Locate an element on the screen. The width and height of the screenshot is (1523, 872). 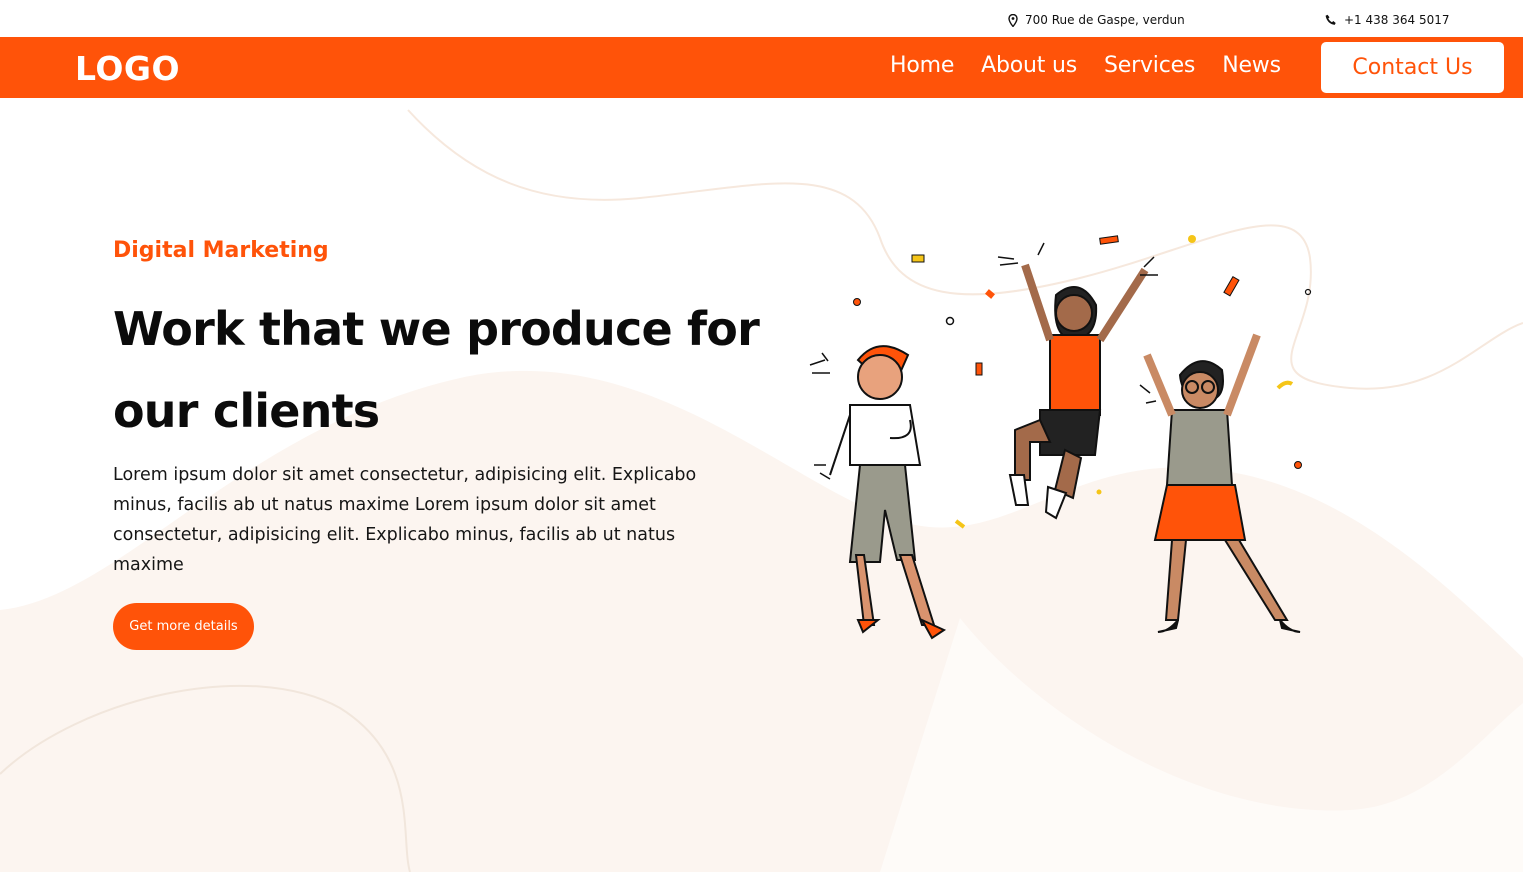
address-info: 700 Rue de Gaspe, verdun is located at coordinates (1096, 20).